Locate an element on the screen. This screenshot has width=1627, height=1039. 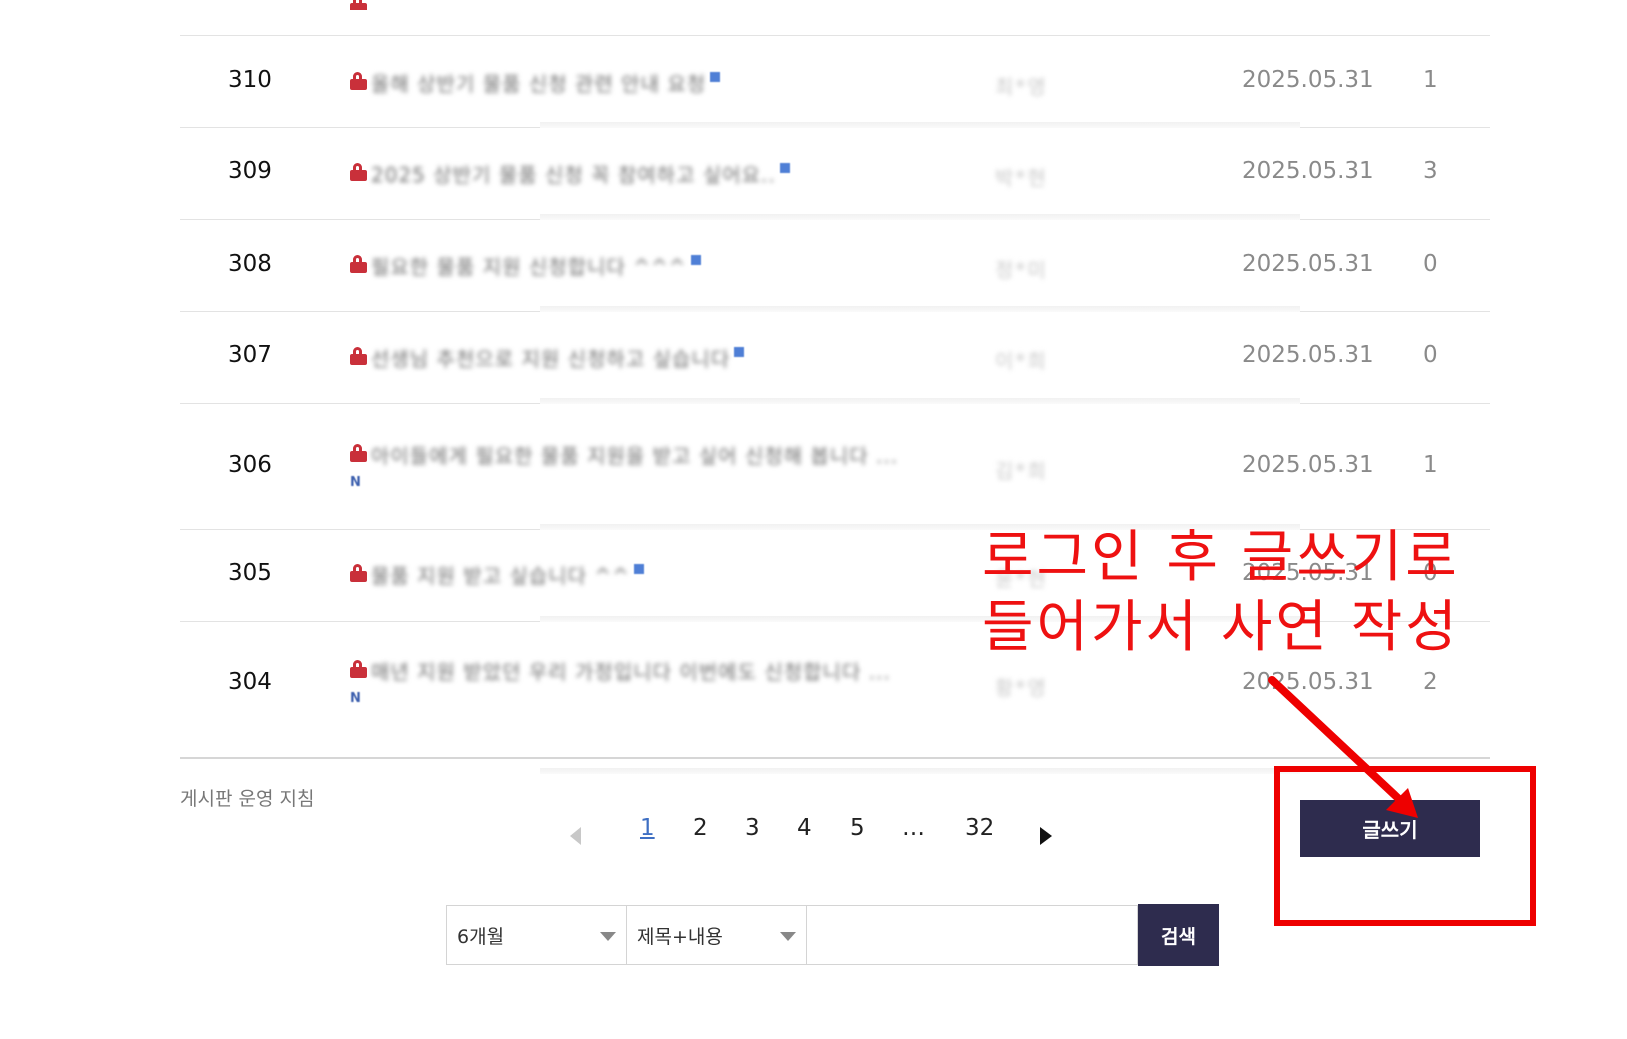
post-number: 308 is located at coordinates (250, 264).